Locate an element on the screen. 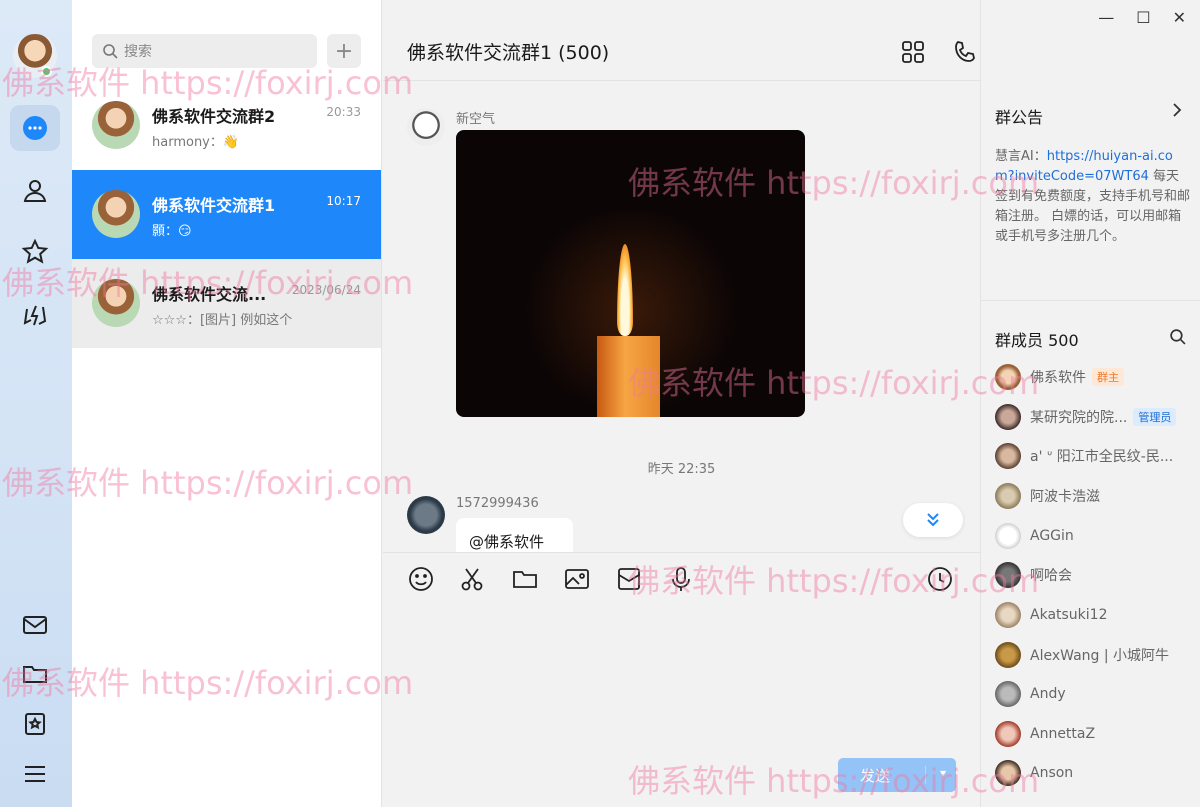 The image size is (1200, 807). member-item: AlexWang | 小城阿牛 is located at coordinates (1082, 655).